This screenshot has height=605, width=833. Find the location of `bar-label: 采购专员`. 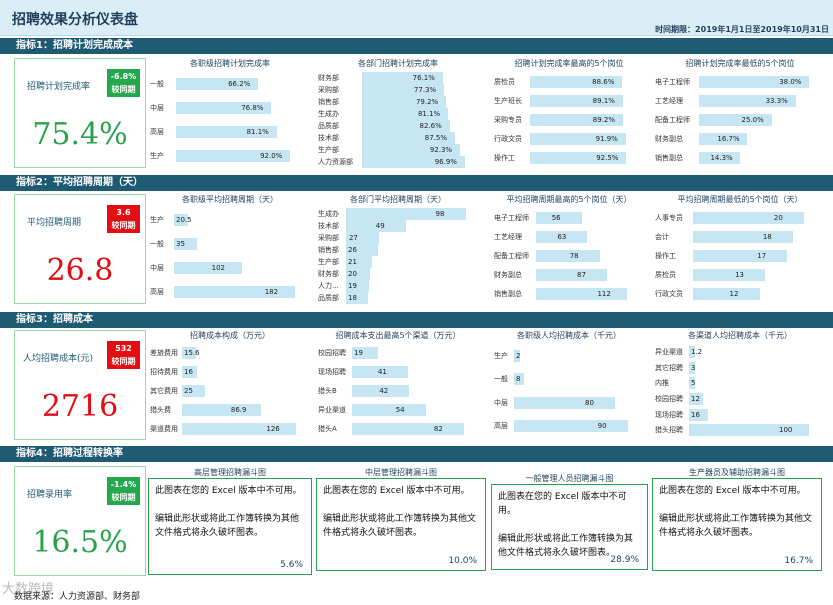

bar-label: 采购专员 is located at coordinates (508, 120).